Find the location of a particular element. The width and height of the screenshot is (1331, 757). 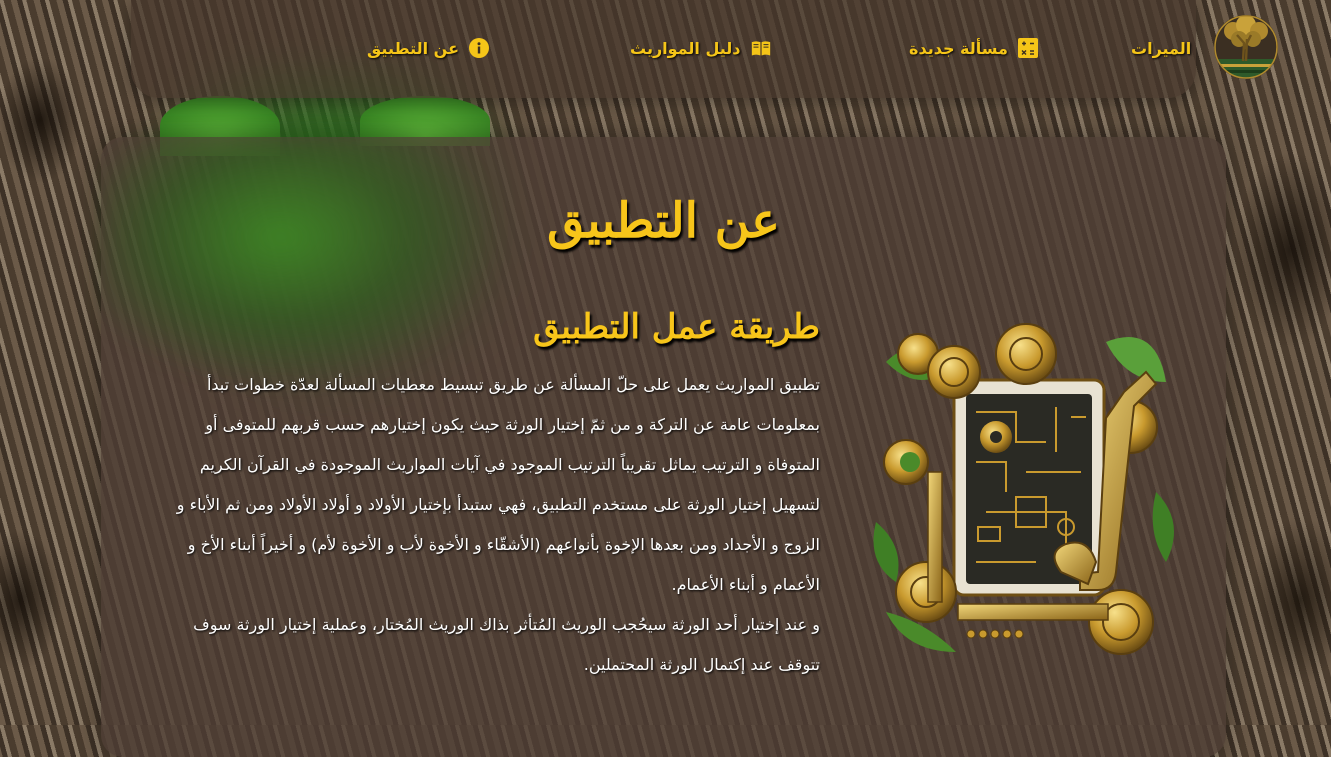

nav-about: عن التطبيق is located at coordinates (428, 48).